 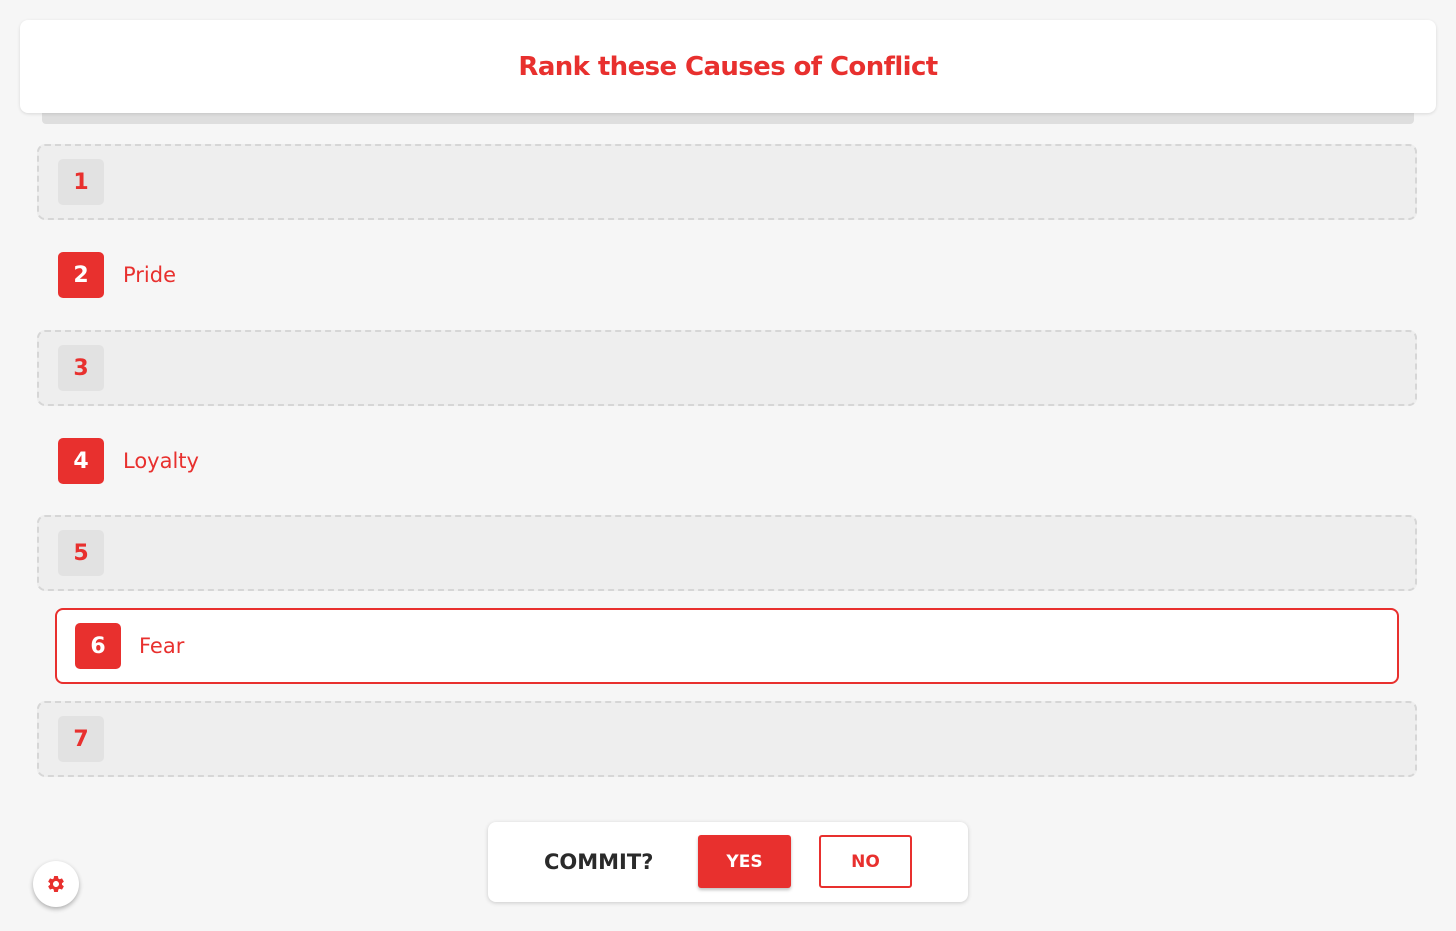 I want to click on page-header: Rank these Causes of Conflict, so click(x=728, y=66).